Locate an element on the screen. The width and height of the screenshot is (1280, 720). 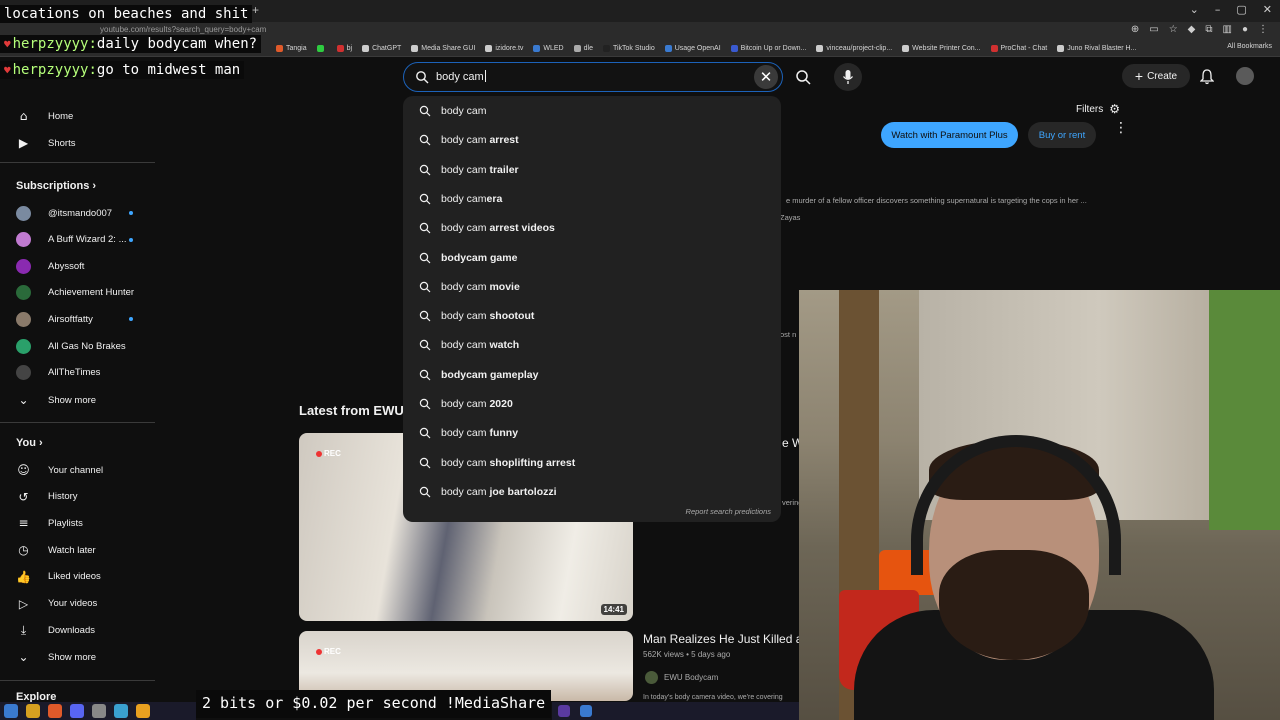
search-suggestion: bodycam gameplay is located at coordinates (592, 375).